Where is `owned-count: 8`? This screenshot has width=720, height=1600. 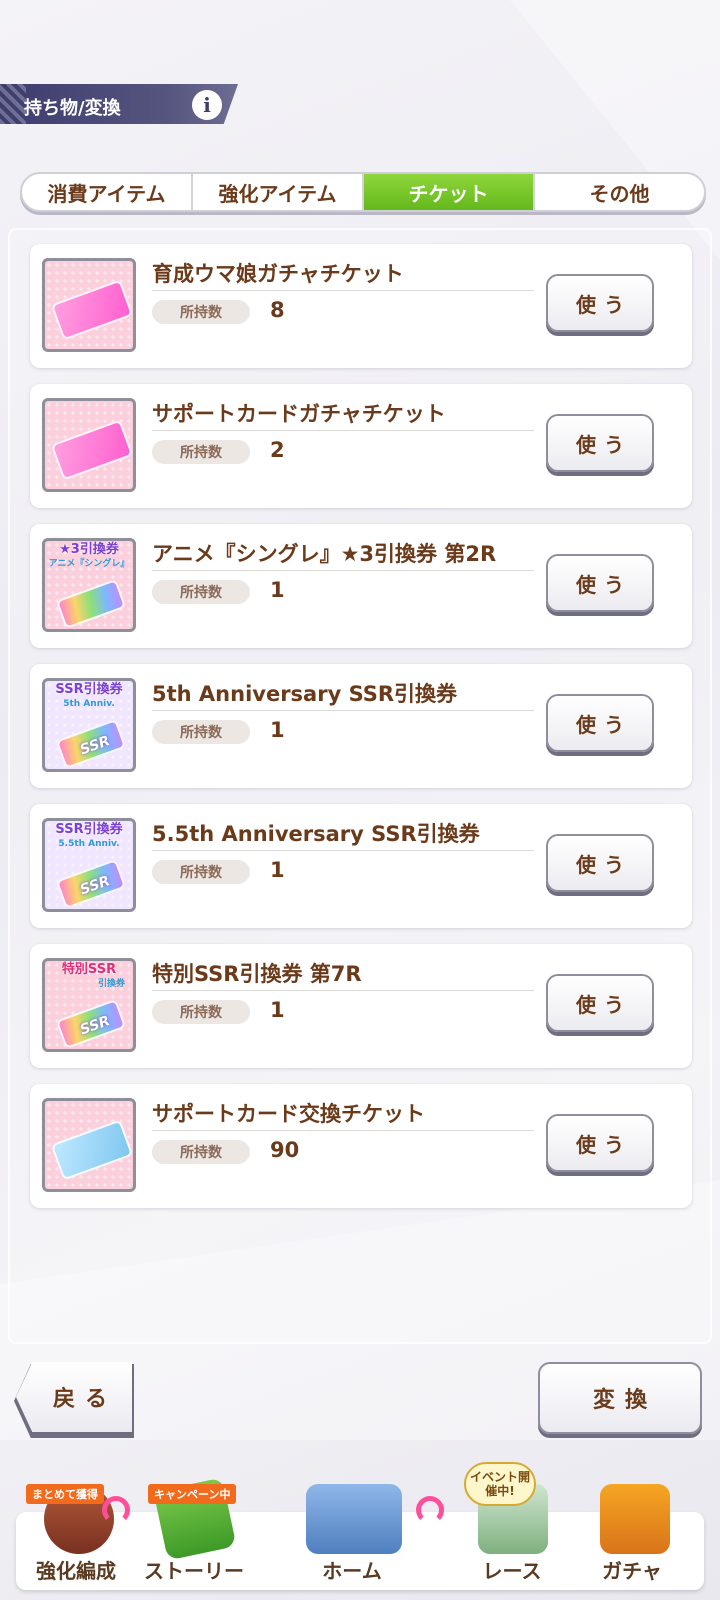 owned-count: 8 is located at coordinates (277, 310).